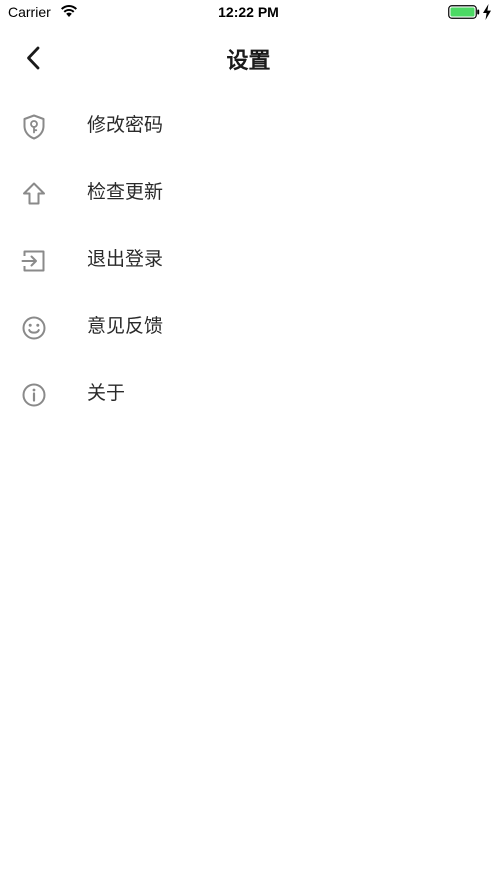 The height and width of the screenshot is (883, 497). Describe the element at coordinates (248, 326) in the screenshot. I see `menu-item-feedback: 意见反馈` at that location.